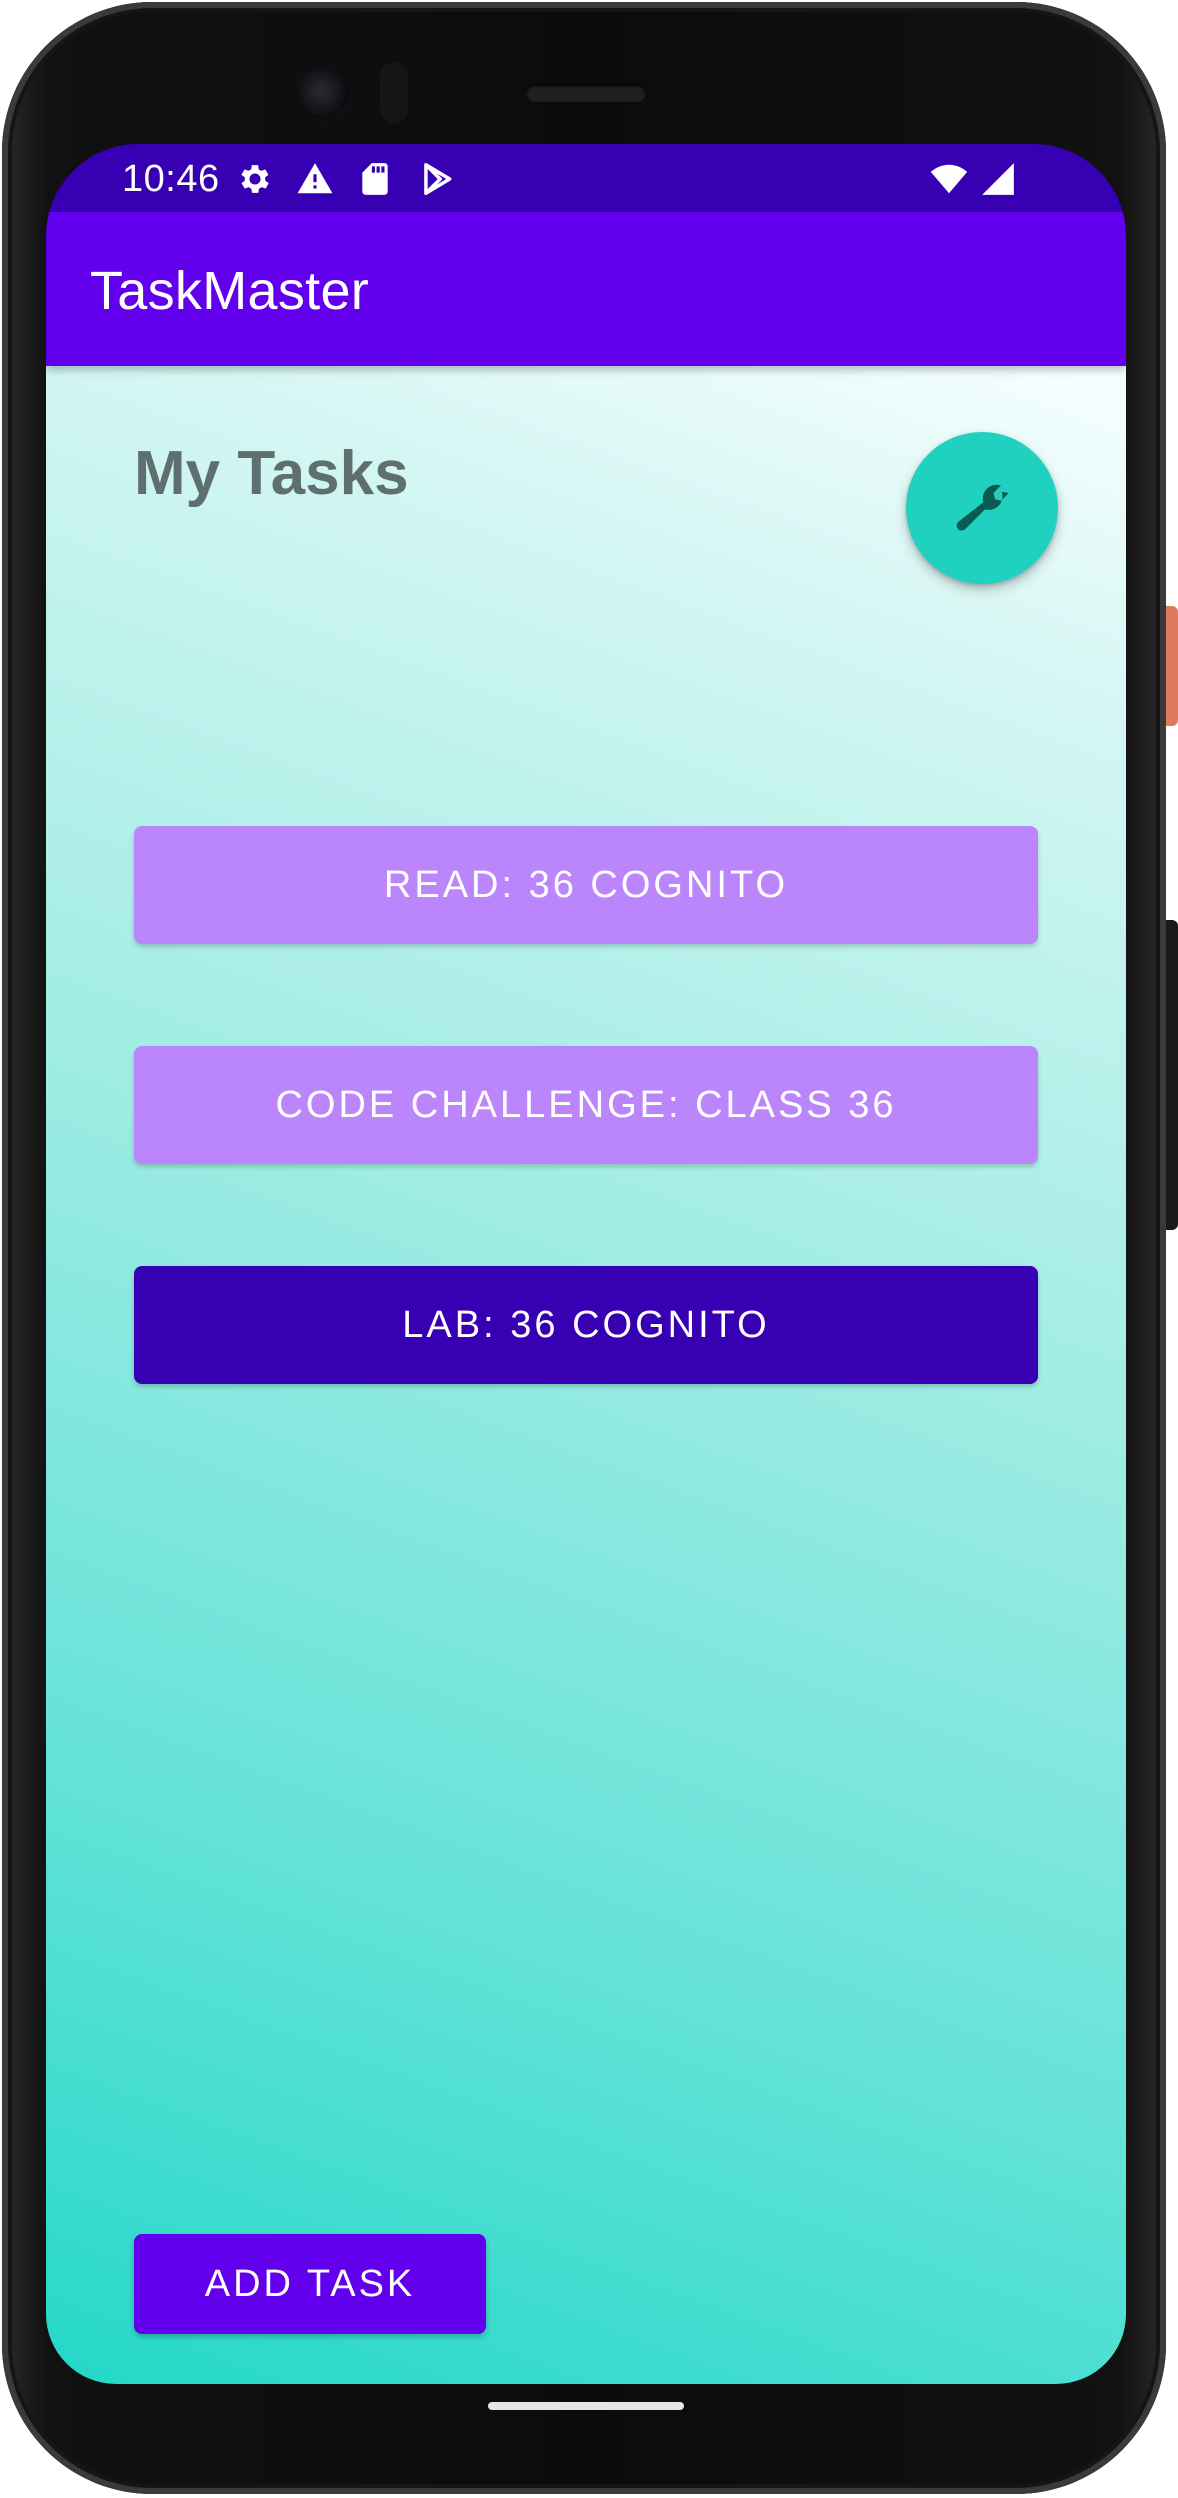 The width and height of the screenshot is (1178, 2498). What do you see at coordinates (586, 885) in the screenshot?
I see `task-button-read: READ: 36 COGNITO` at bounding box center [586, 885].